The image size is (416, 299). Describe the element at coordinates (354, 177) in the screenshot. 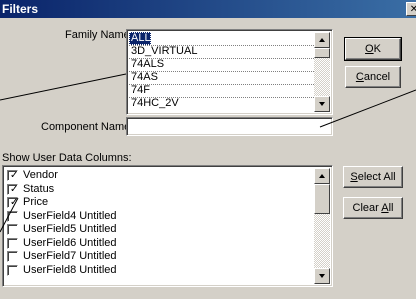

I see `select-all-accel: S` at that location.